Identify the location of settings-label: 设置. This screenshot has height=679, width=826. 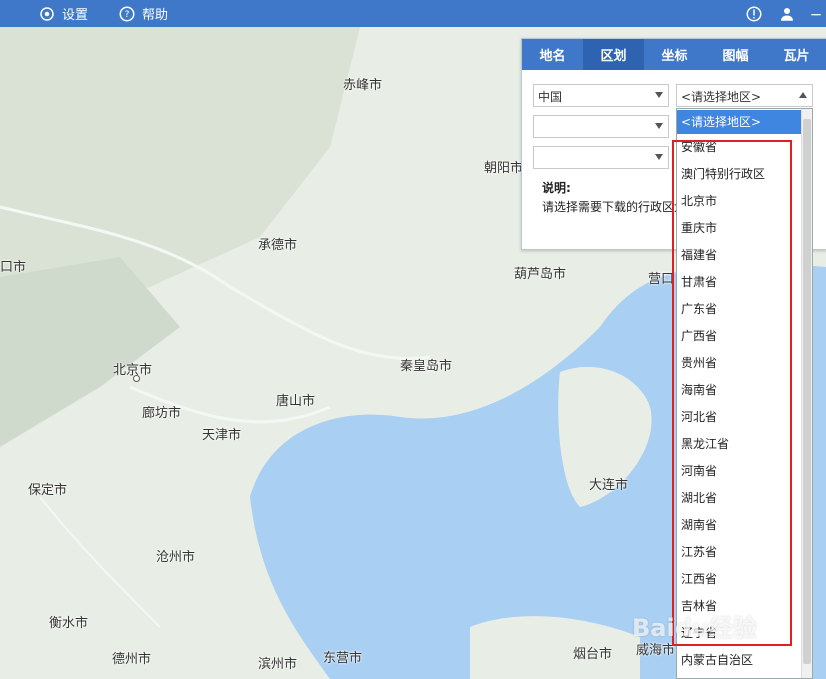
(75, 15).